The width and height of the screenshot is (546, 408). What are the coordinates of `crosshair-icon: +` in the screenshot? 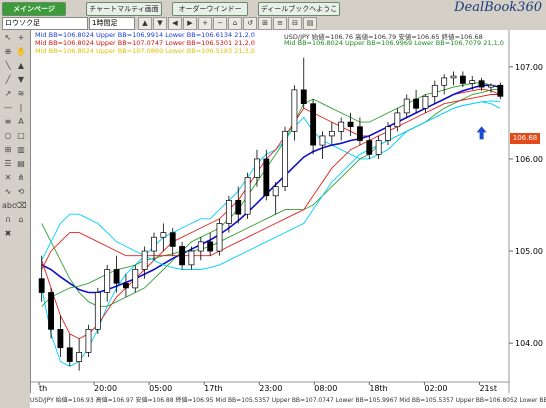 It's located at (21, 38).